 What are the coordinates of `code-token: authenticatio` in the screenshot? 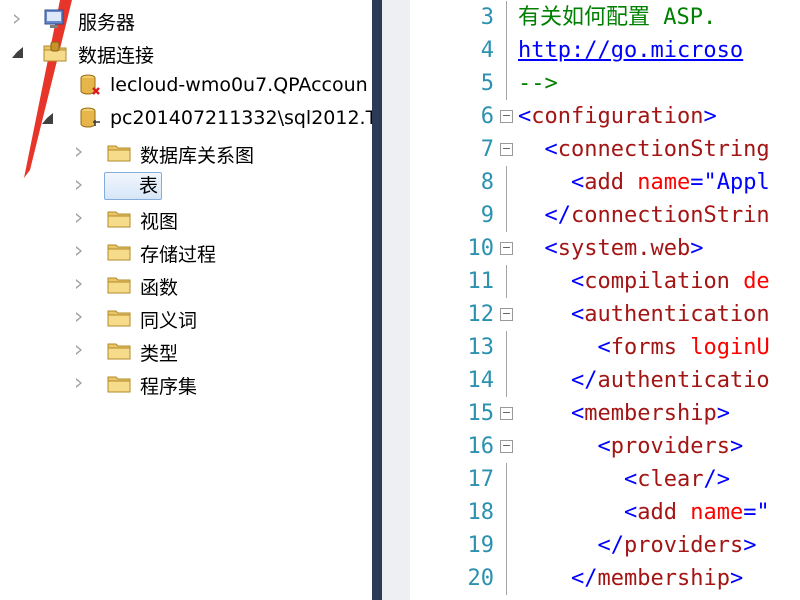 It's located at (683, 380).